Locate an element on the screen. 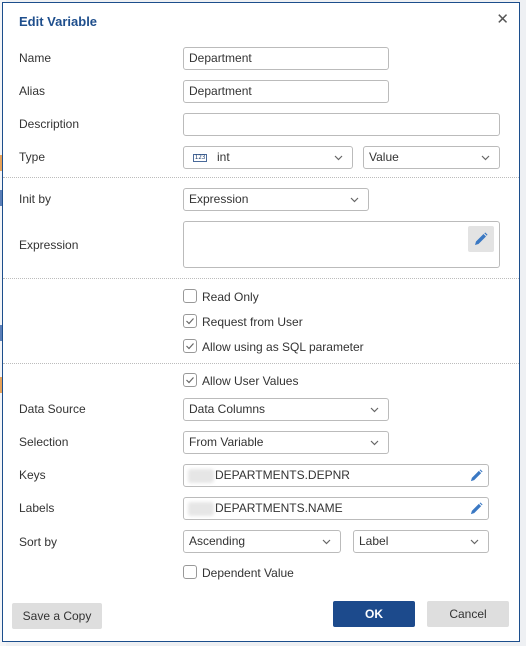  labels-input: DEPARTMENTS.NAME is located at coordinates (336, 508).